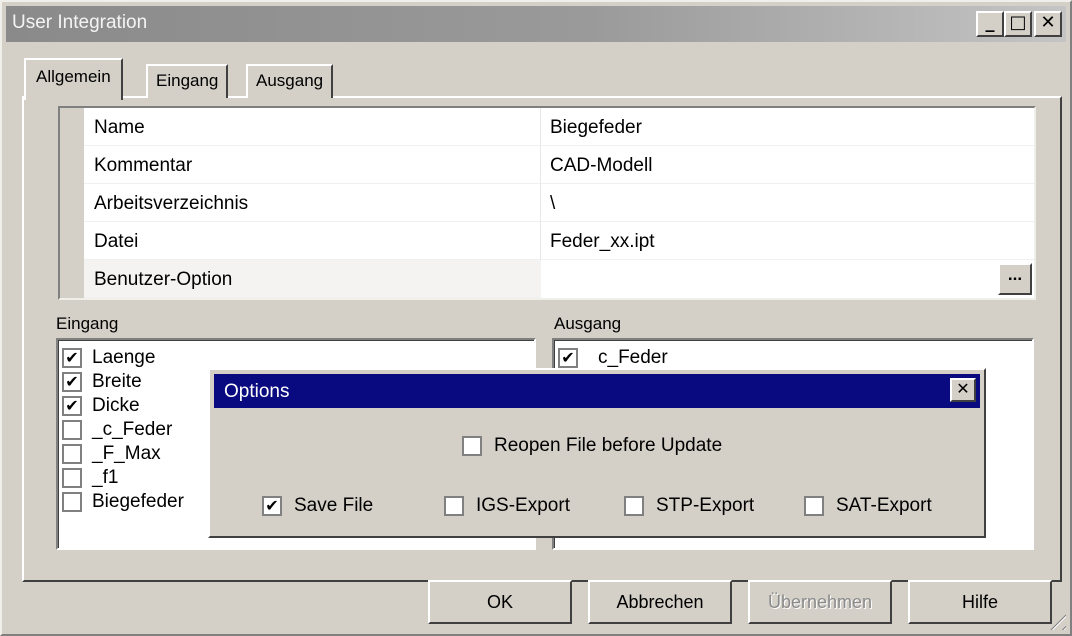  I want to click on sat-export-label: SAT-Export, so click(884, 505).